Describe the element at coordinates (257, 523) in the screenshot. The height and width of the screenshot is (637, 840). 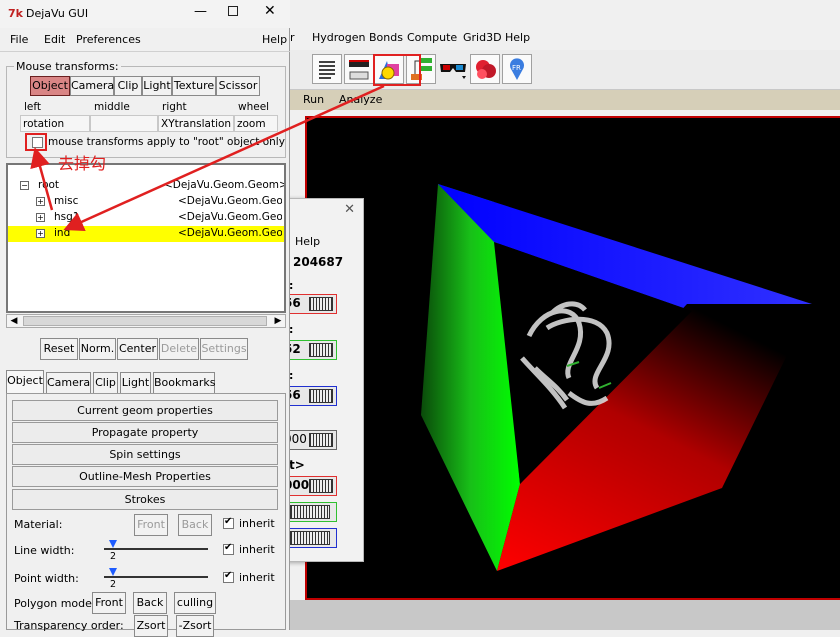
I see `material-inherit-label: inherit` at that location.